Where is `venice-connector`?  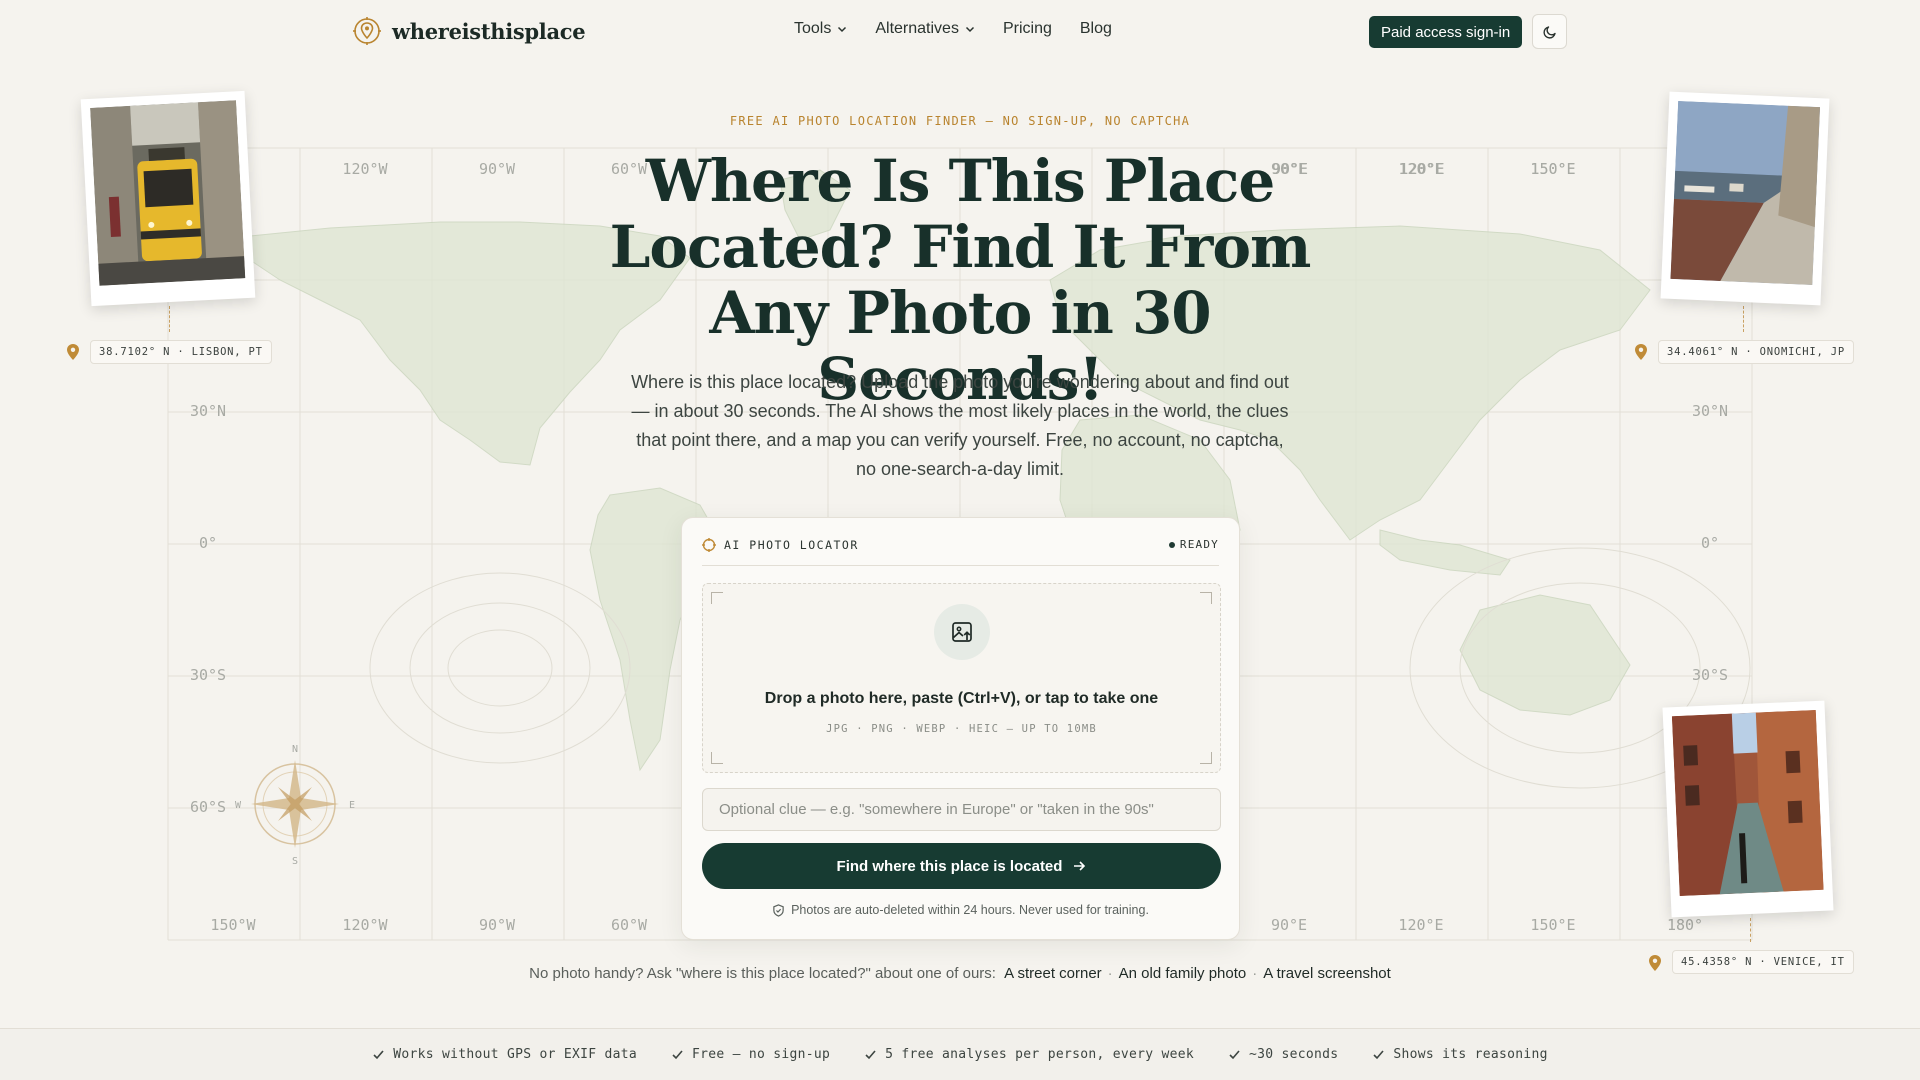 venice-connector is located at coordinates (1750, 930).